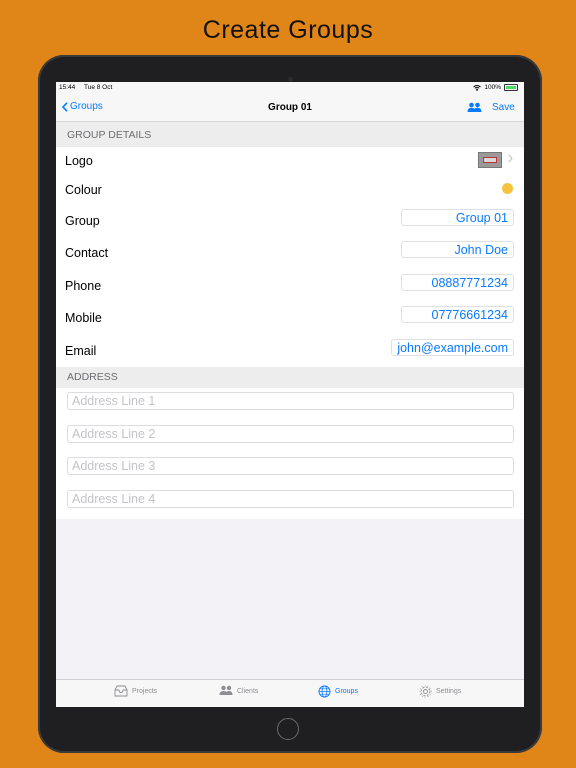  Describe the element at coordinates (510, 158) in the screenshot. I see `chevron-right-icon` at that location.